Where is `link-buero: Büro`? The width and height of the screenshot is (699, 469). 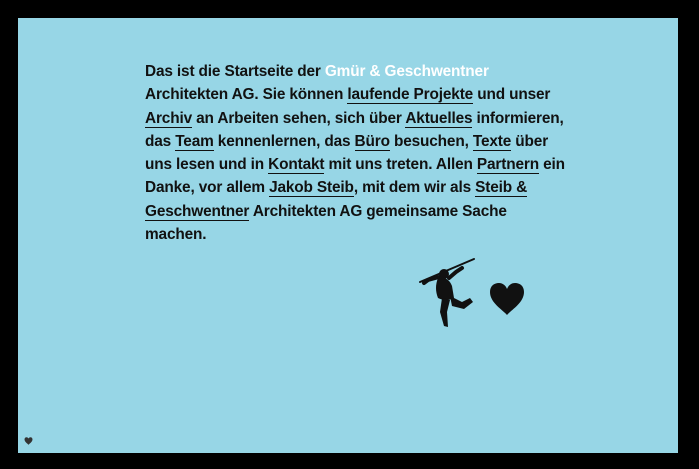 link-buero: Büro is located at coordinates (372, 141).